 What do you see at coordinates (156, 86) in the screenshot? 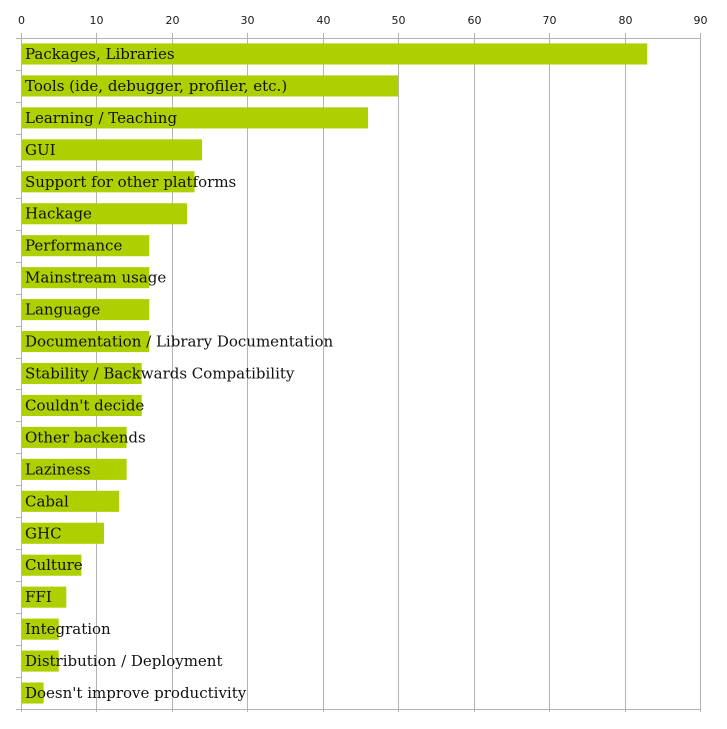
I see `category-label: Tools (ide, debugger, profiler, etc.)` at bounding box center [156, 86].